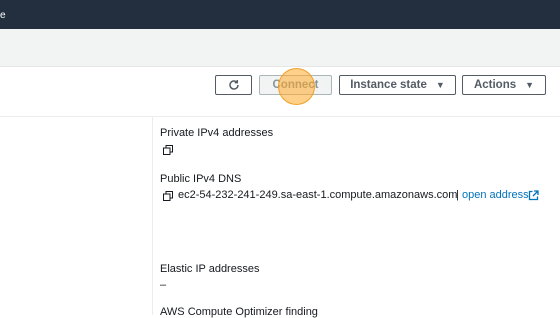 The image size is (560, 318). I want to click on private-ipv4-label: Private IPv4 addresses, so click(217, 133).